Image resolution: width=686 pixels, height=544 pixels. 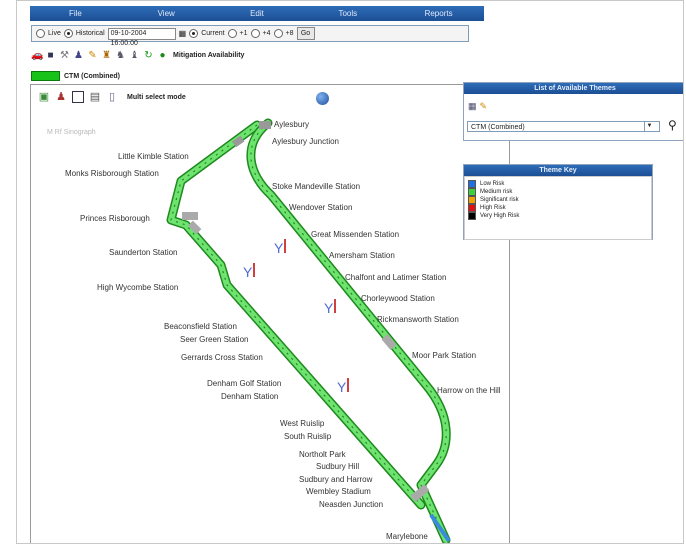 I want to click on restriction-icon-4: Y, so click(x=343, y=386).